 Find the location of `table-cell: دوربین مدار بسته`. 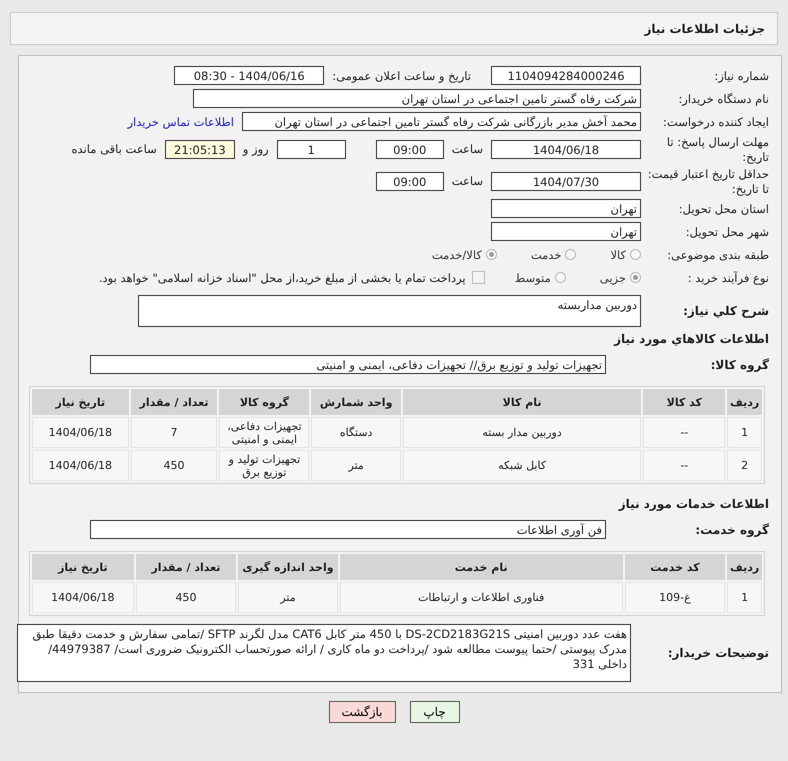

table-cell: دوربین مدار بسته is located at coordinates (522, 432).